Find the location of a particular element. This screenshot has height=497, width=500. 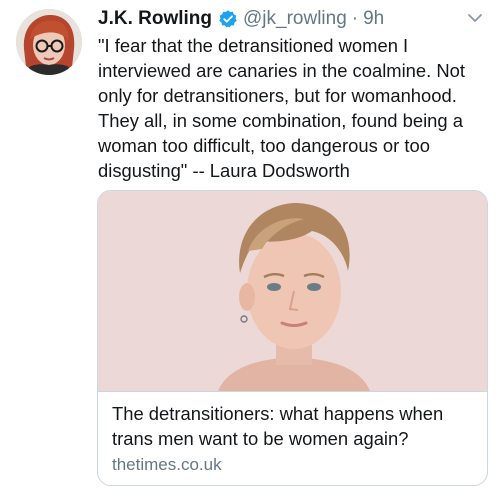

card-domain: thetimes.co.uk is located at coordinates (167, 464).